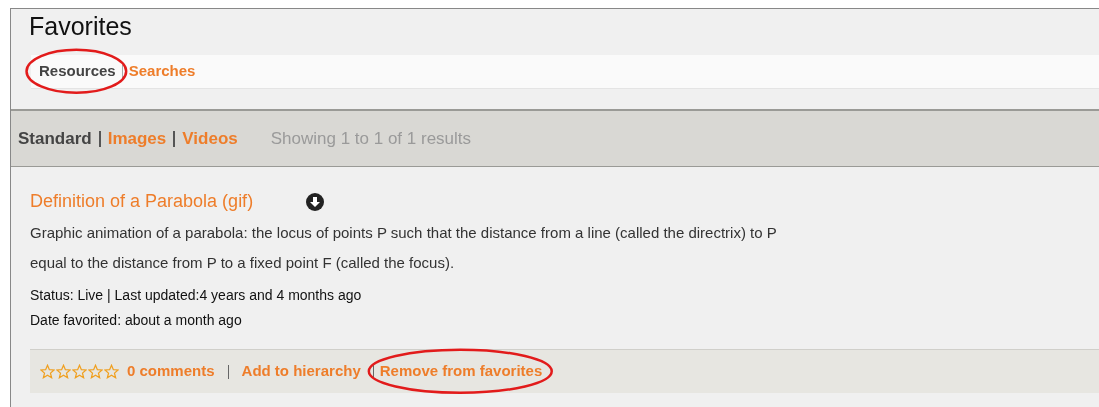 This screenshot has width=1099, height=407. What do you see at coordinates (315, 202) in the screenshot?
I see `download-icon` at bounding box center [315, 202].